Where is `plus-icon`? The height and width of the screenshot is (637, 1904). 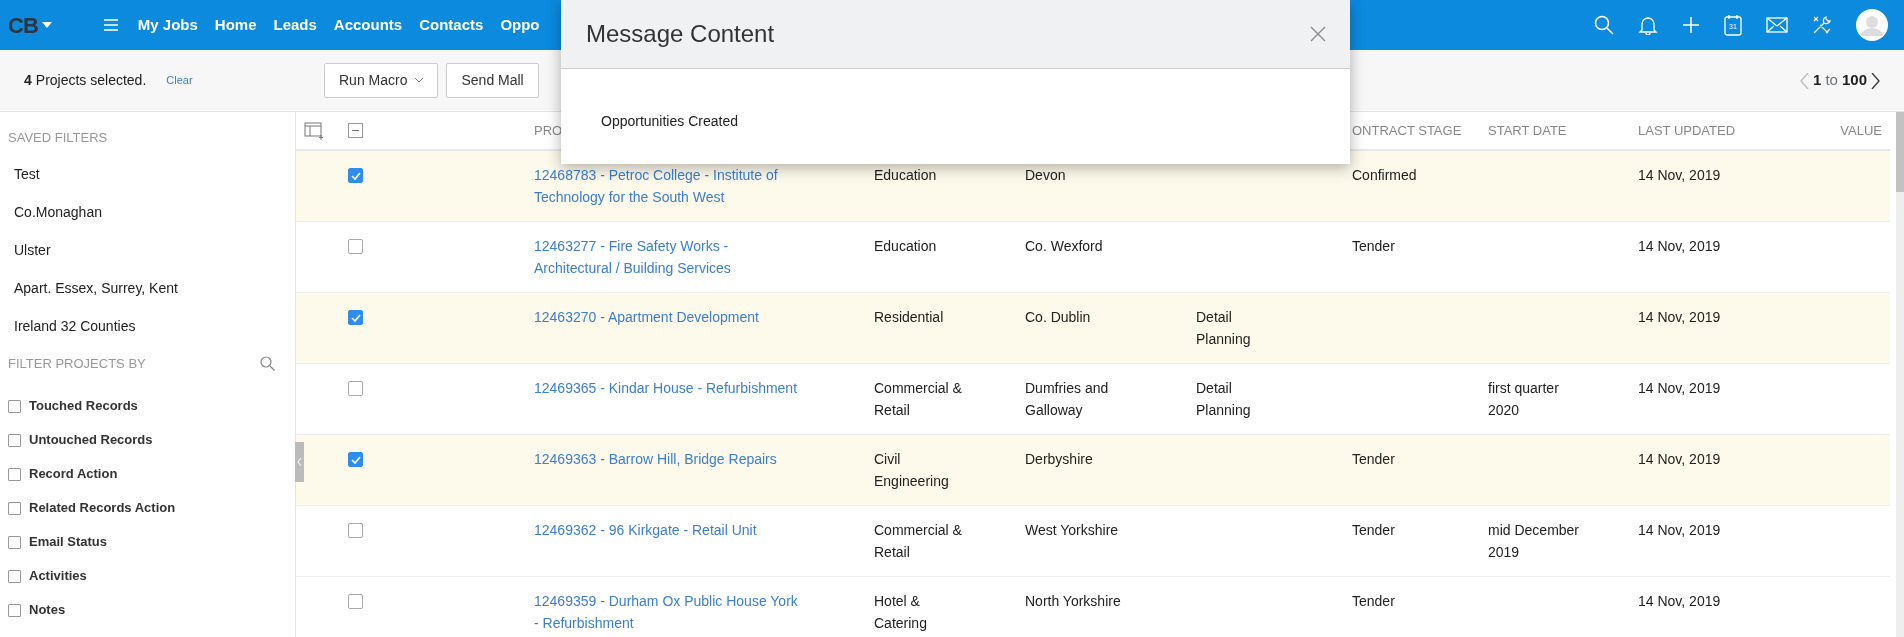 plus-icon is located at coordinates (1691, 25).